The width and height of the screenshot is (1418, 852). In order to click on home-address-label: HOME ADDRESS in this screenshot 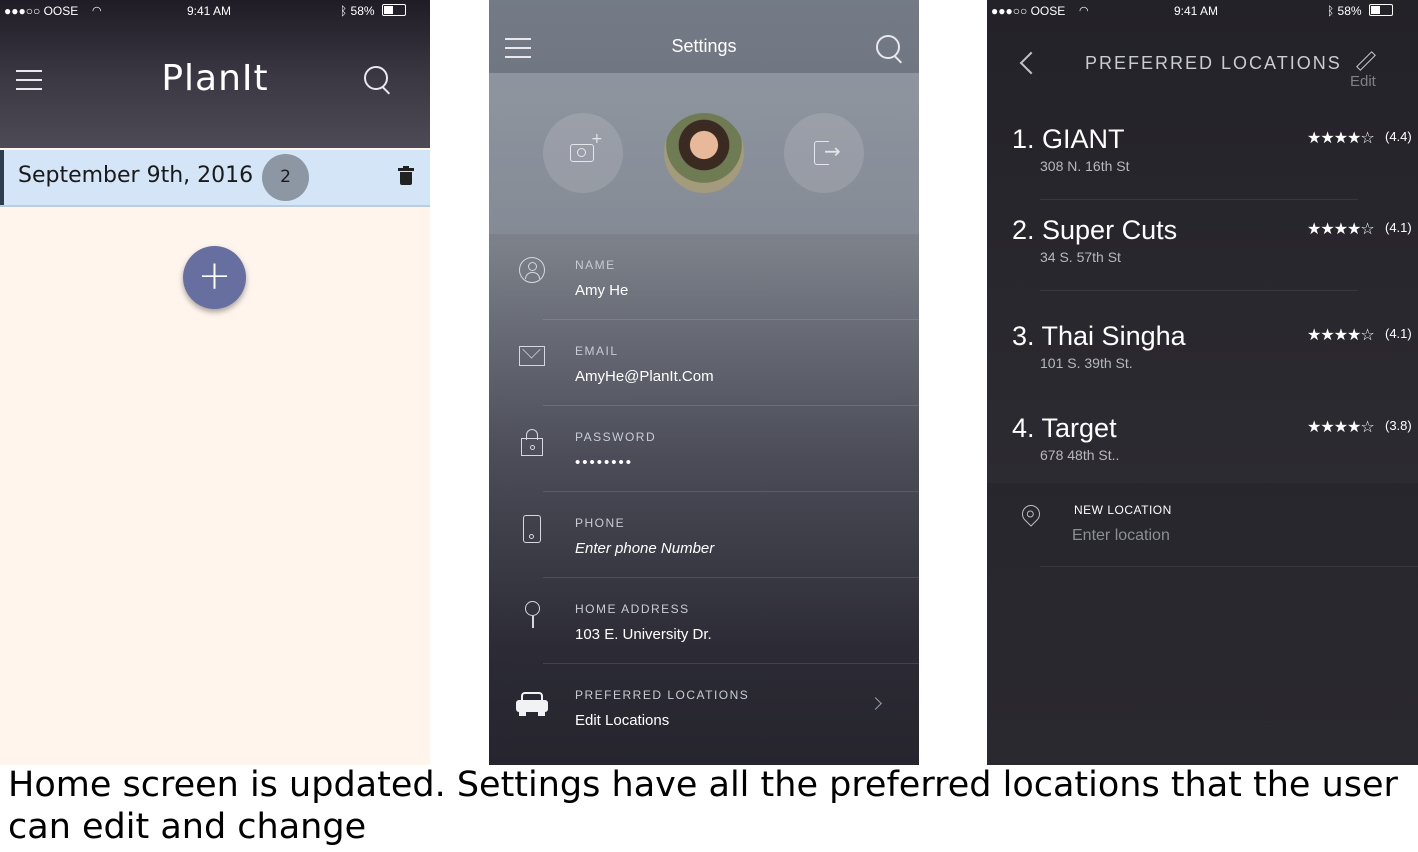, I will do `click(632, 609)`.